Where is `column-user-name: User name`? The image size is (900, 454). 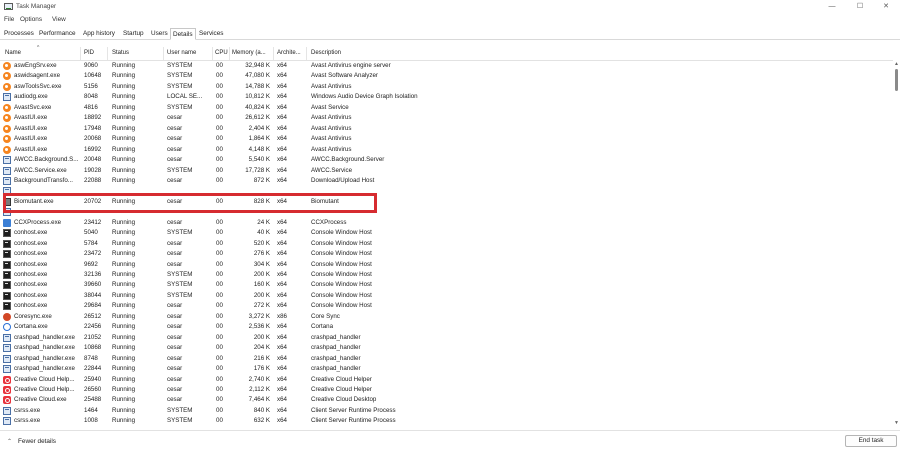
column-user-name: User name is located at coordinates (181, 53).